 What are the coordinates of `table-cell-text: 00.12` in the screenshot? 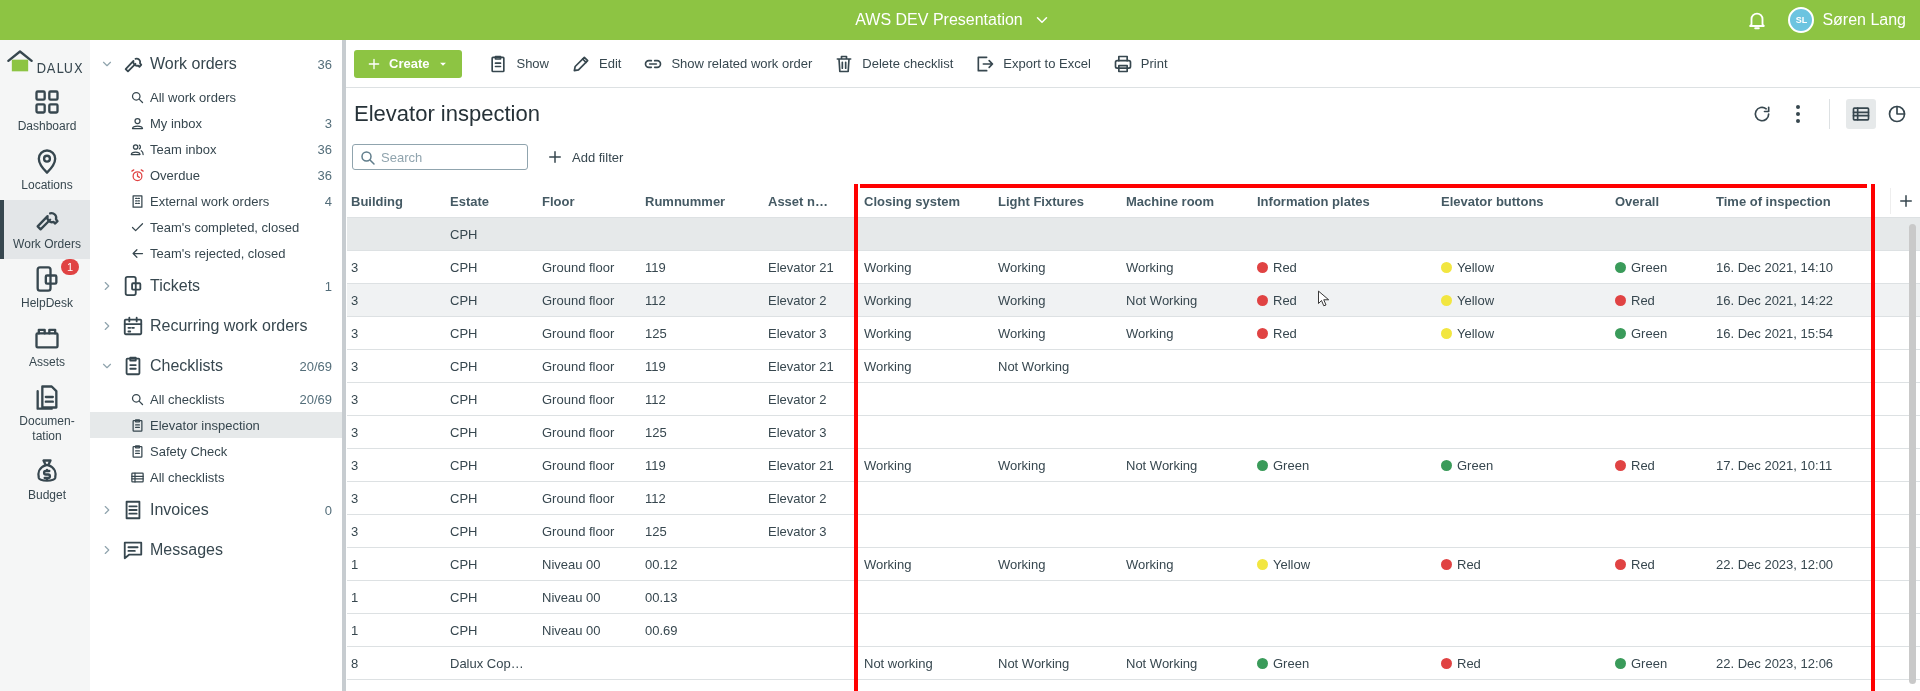 It's located at (661, 564).